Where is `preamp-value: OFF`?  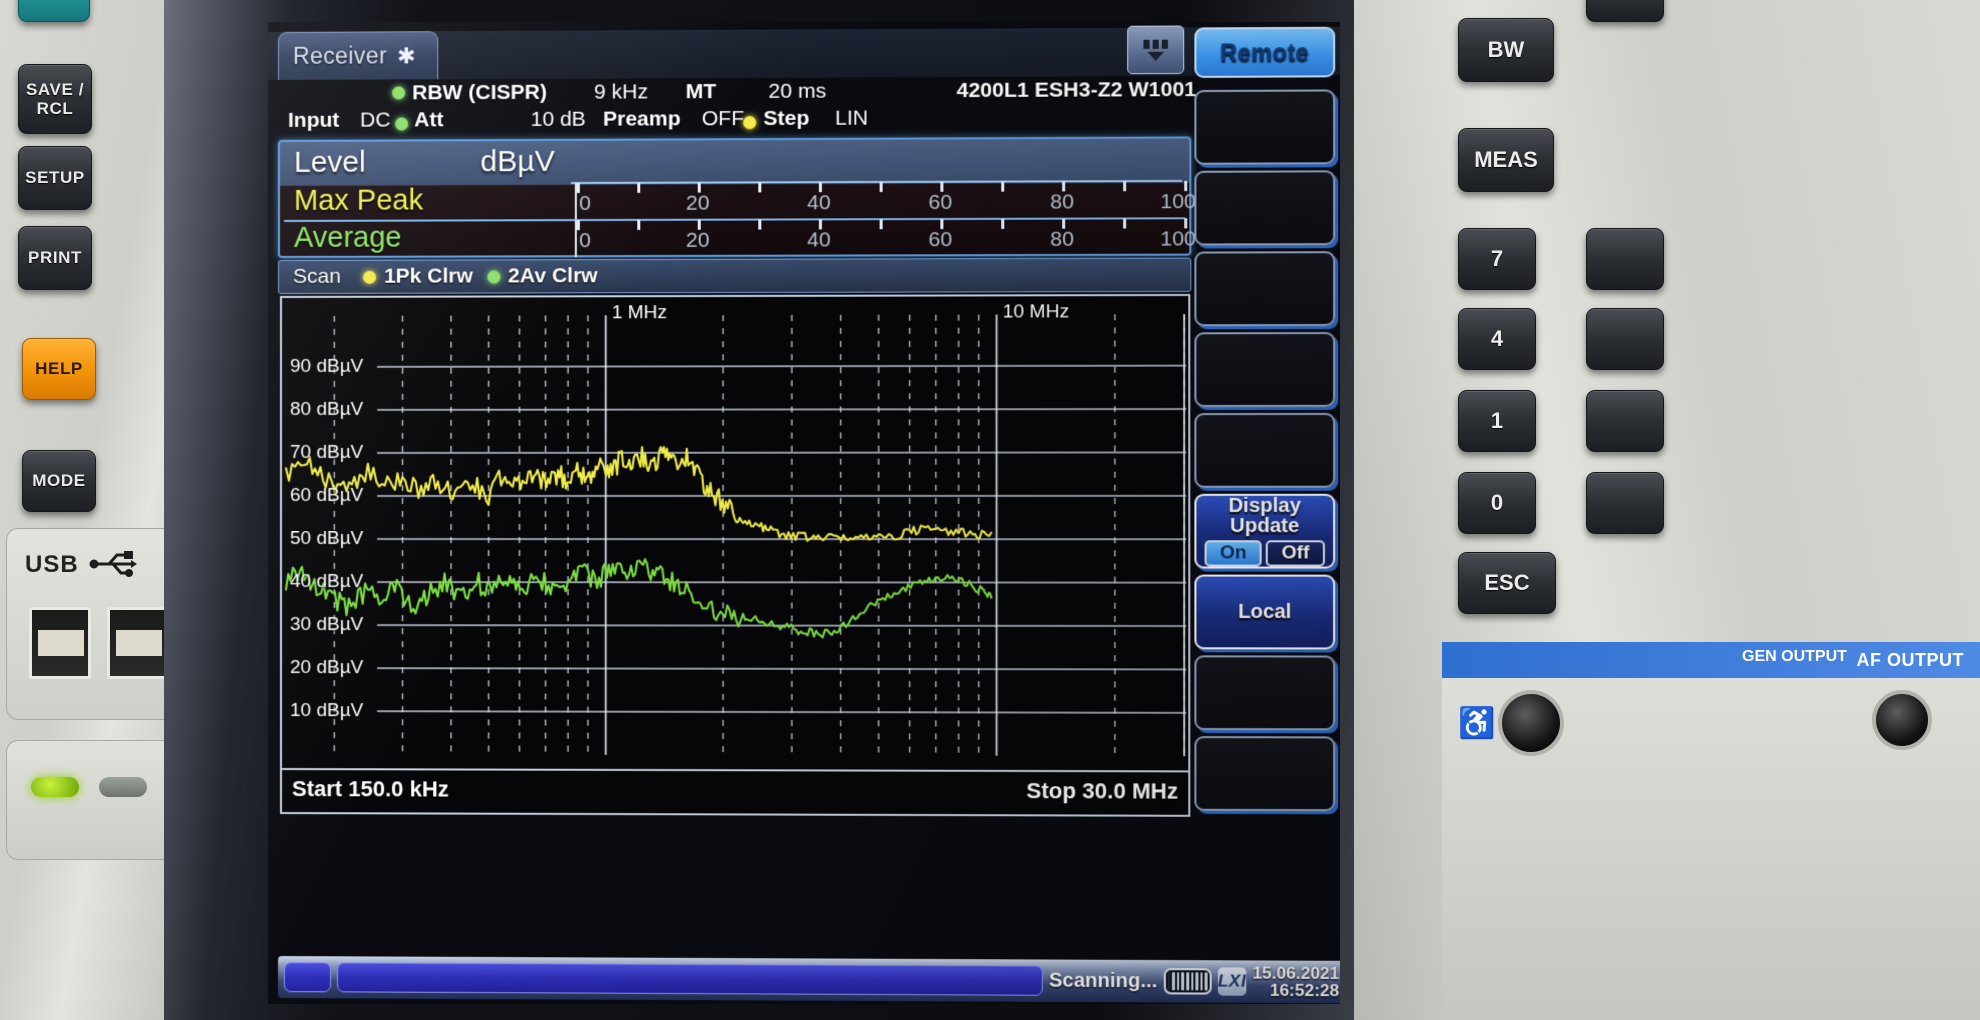 preamp-value: OFF is located at coordinates (723, 119).